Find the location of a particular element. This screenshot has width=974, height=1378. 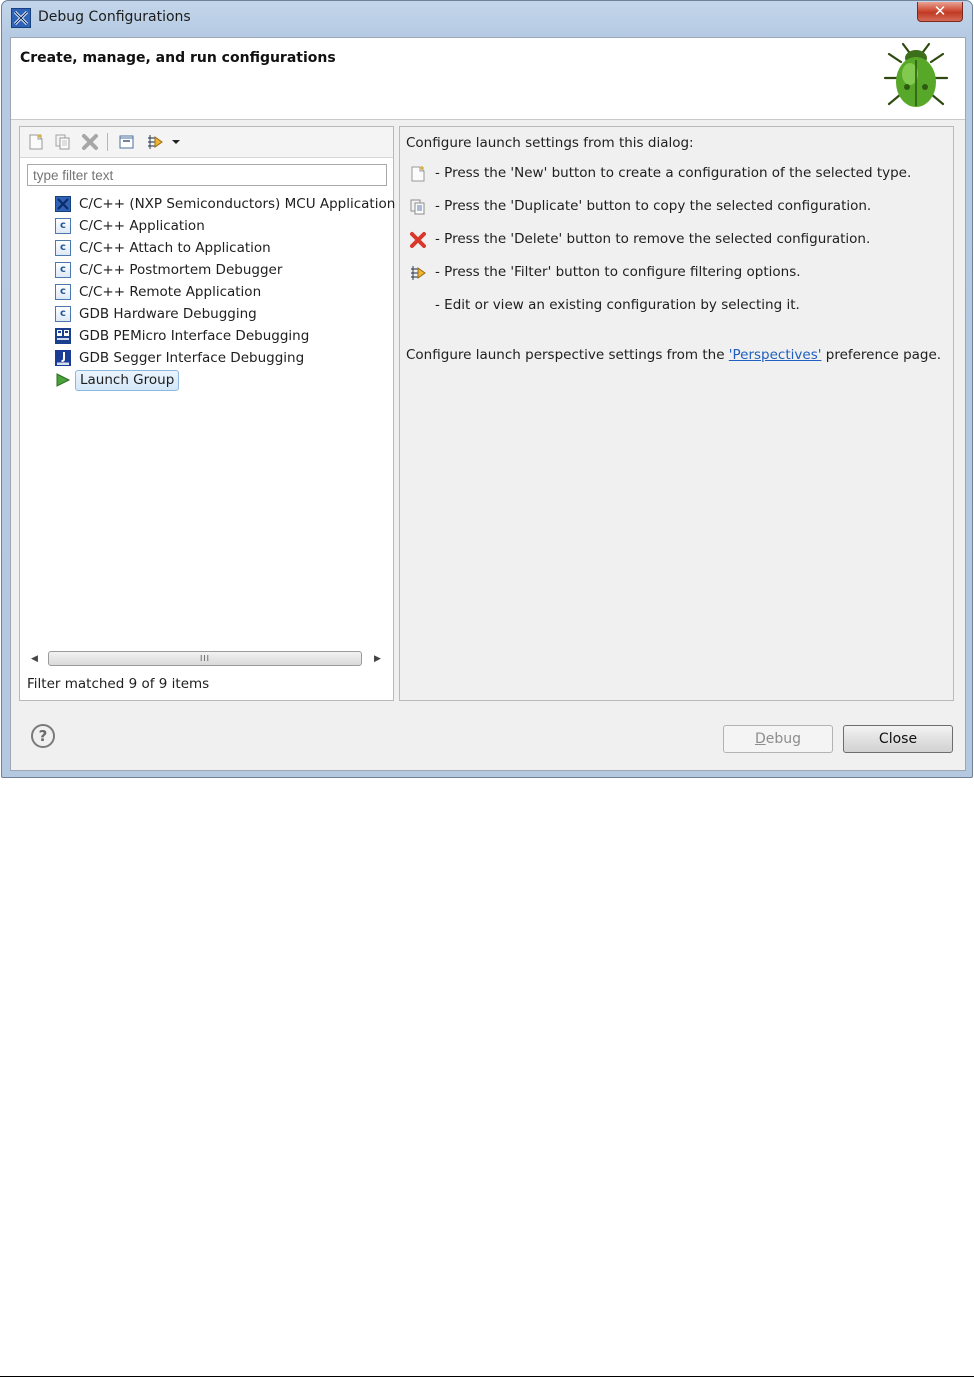

tree-item-label: C/C++ Remote Application is located at coordinates (170, 292).